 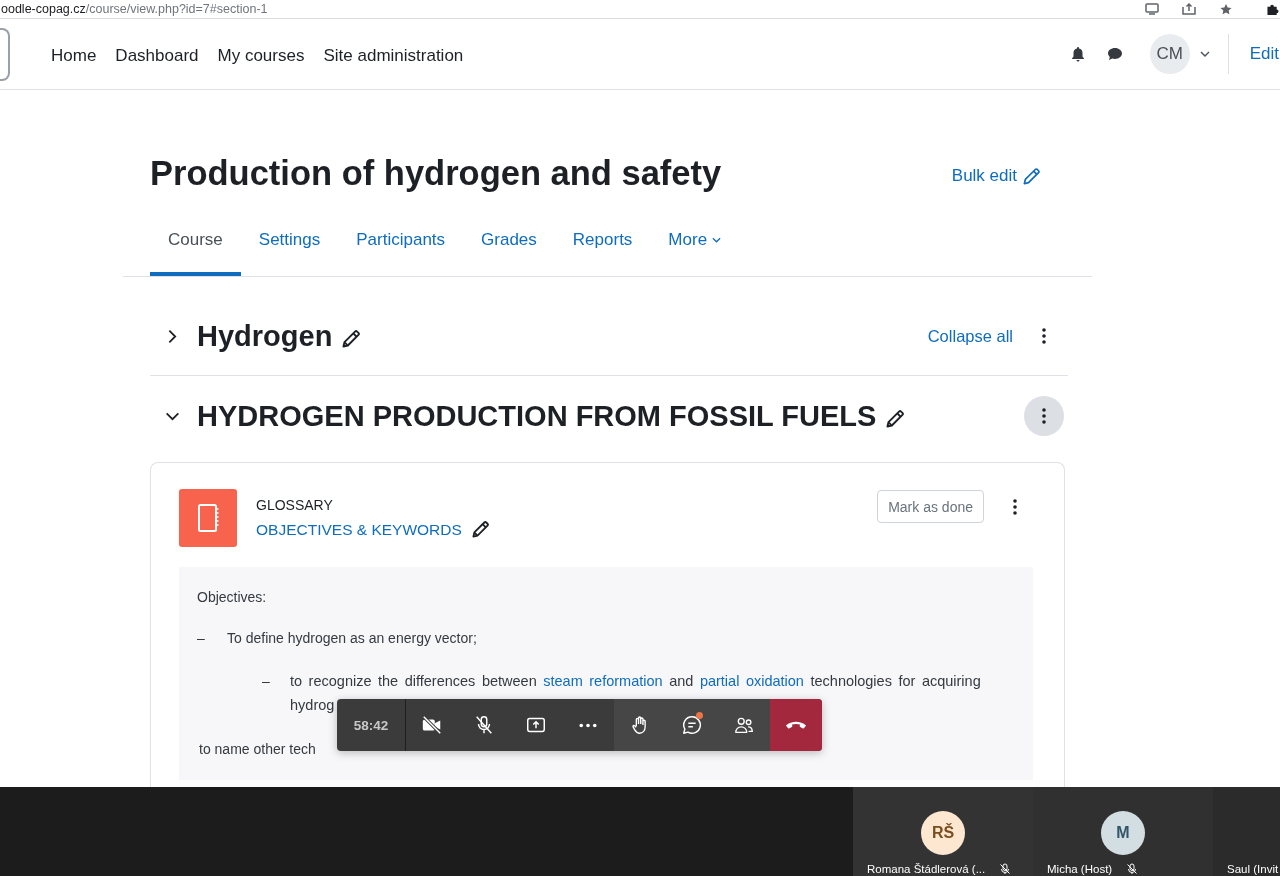 What do you see at coordinates (401, 246) in the screenshot?
I see `tab: Participants` at bounding box center [401, 246].